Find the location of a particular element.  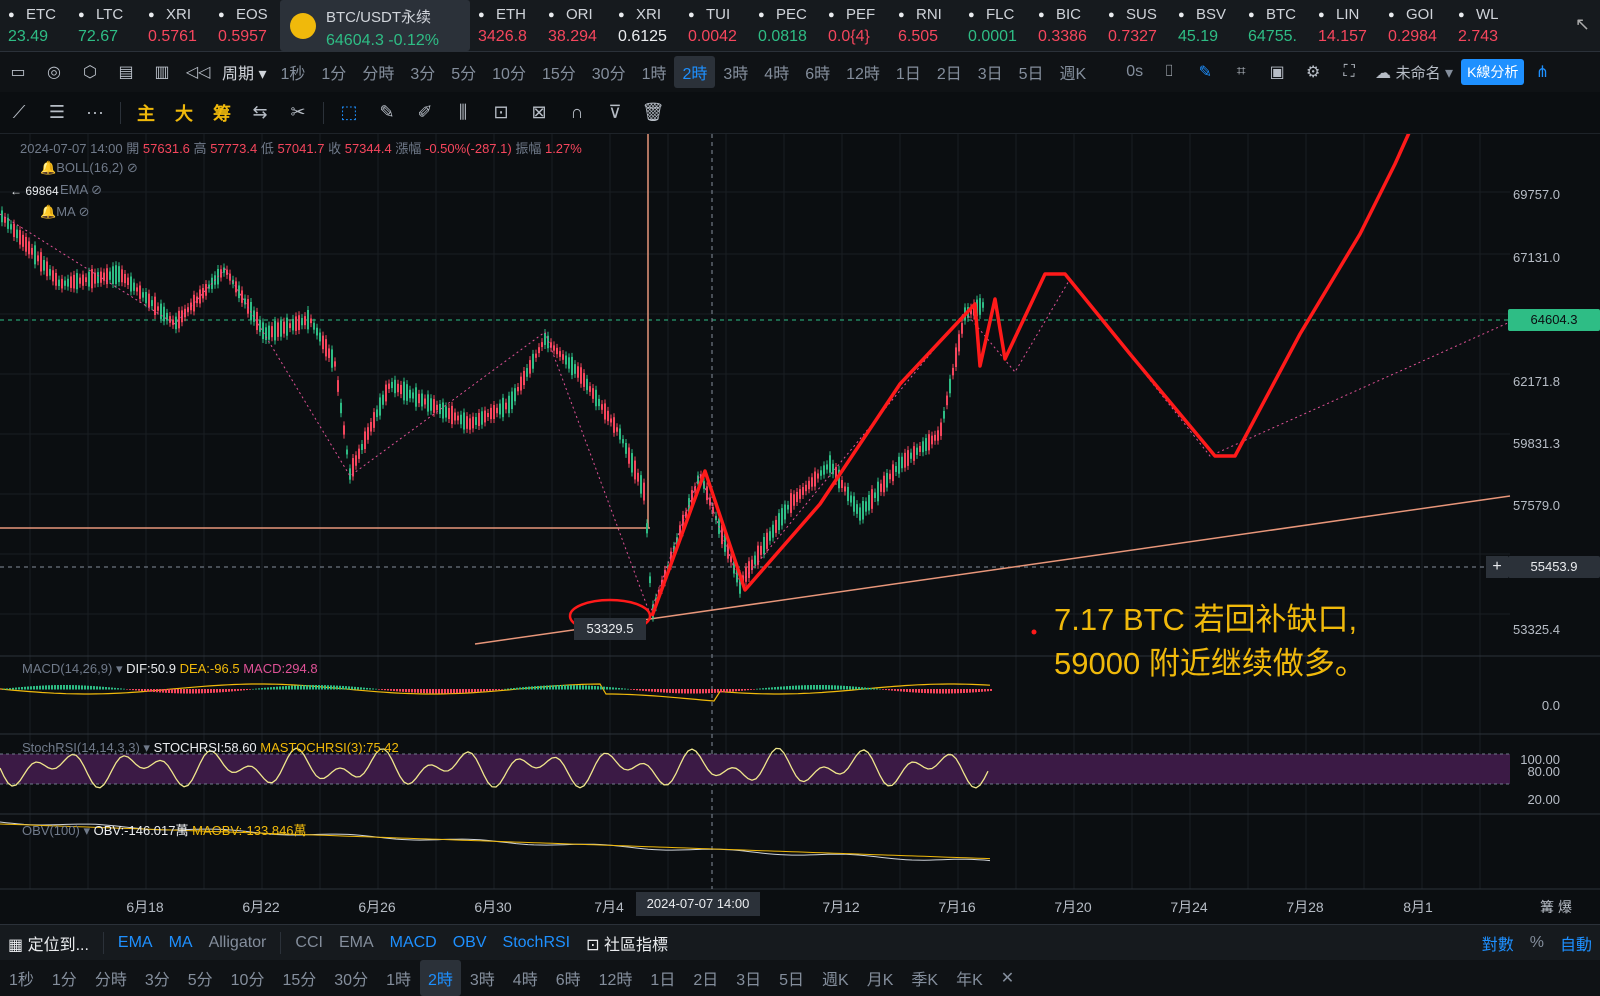

ticker-item: ● EOS 0.5957 is located at coordinates (245, 25).